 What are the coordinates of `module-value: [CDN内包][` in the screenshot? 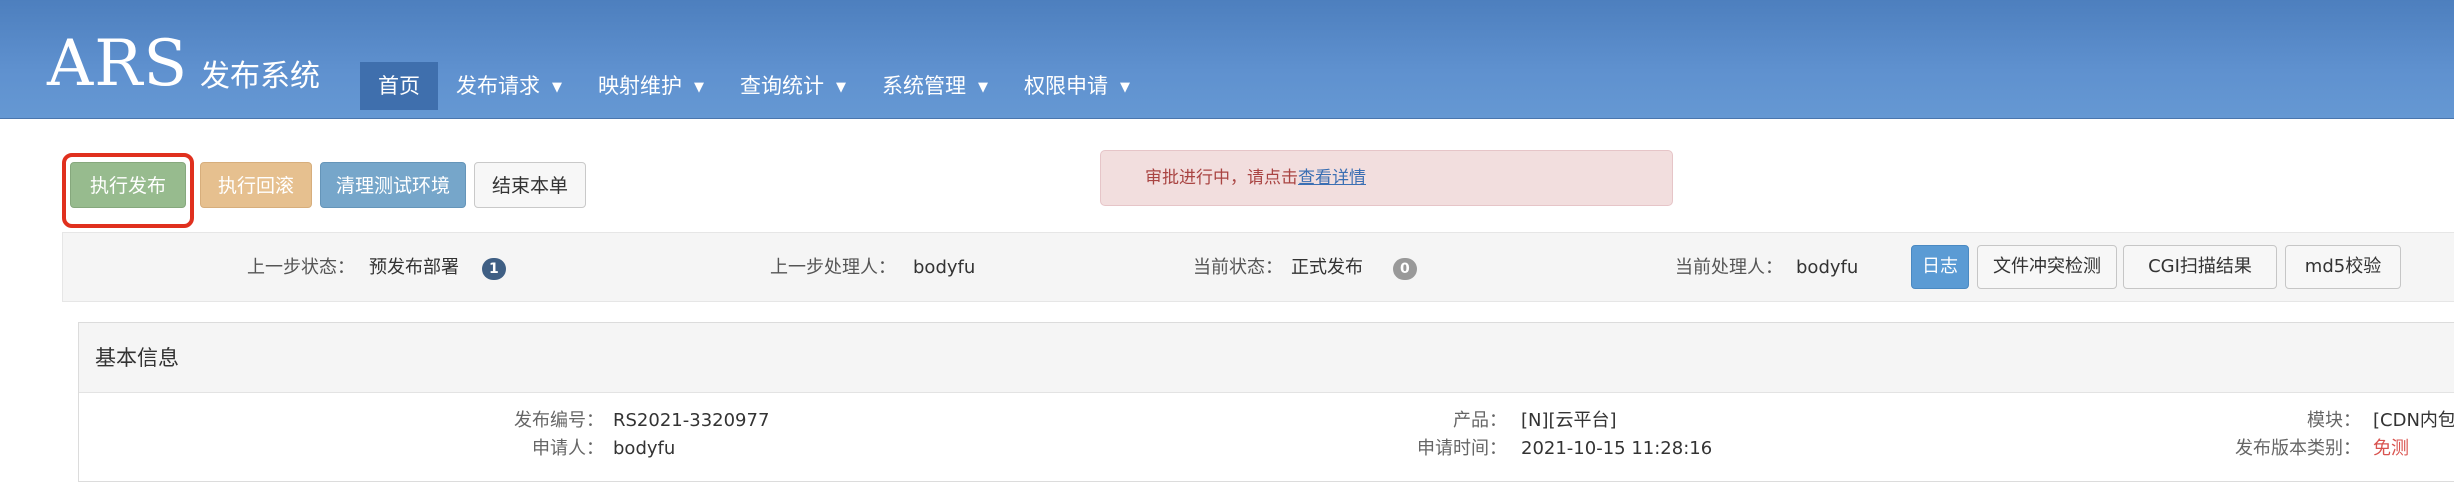 It's located at (2413, 420).